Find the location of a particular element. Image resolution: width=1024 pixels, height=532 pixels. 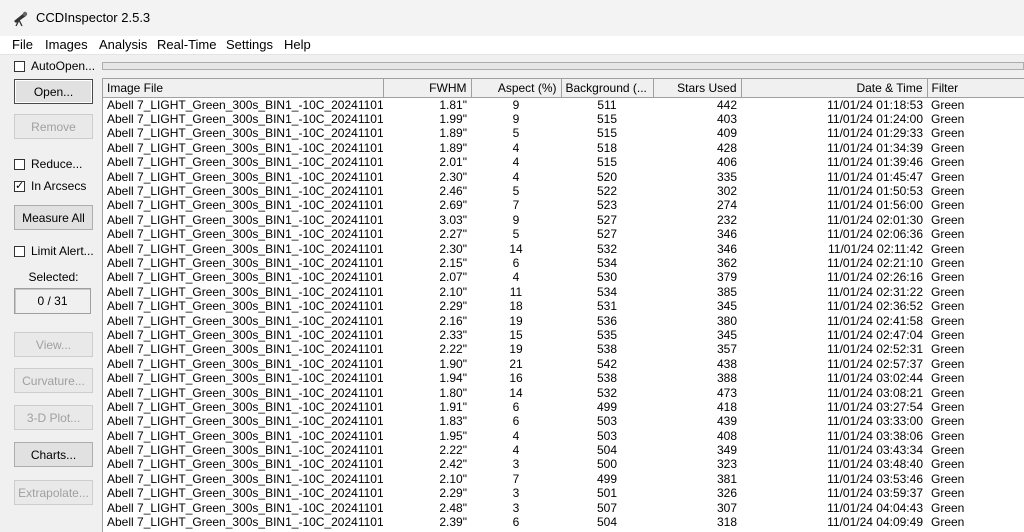

arcsecs-checkbox: In Arcsecs is located at coordinates (50, 186).